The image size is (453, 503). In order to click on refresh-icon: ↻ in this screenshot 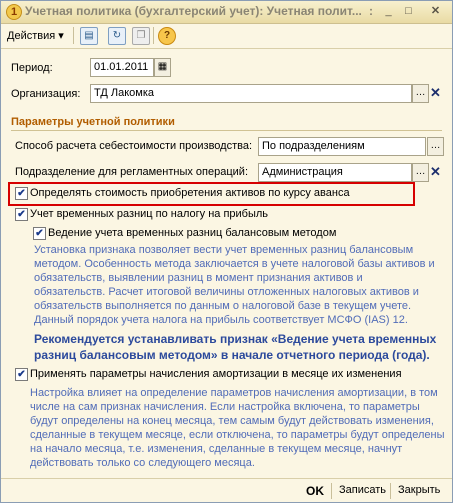, I will do `click(117, 36)`.